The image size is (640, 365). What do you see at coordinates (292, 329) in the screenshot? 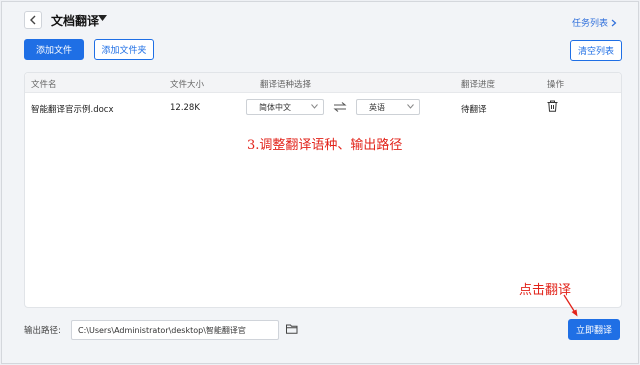
I see `folder-icon` at bounding box center [292, 329].